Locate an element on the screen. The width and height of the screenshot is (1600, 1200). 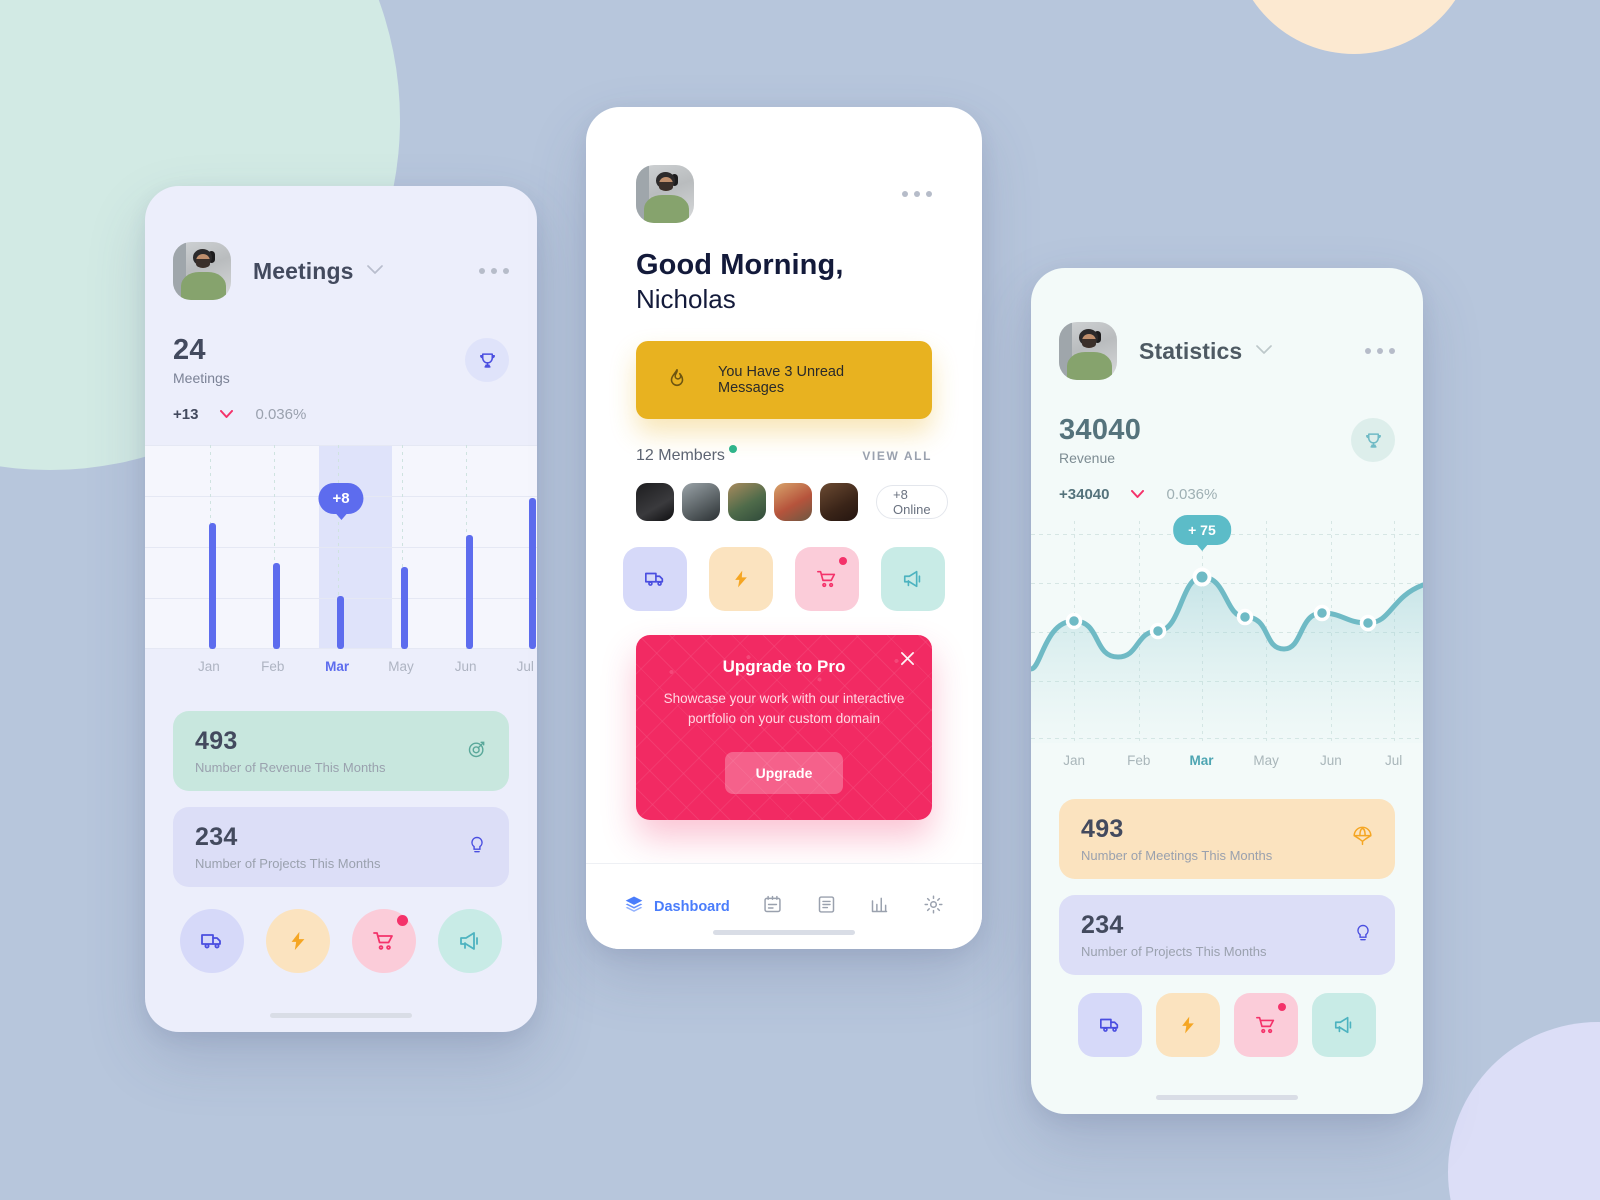
unread-messages-banner: You Have 3 Unread Messages is located at coordinates (784, 380).